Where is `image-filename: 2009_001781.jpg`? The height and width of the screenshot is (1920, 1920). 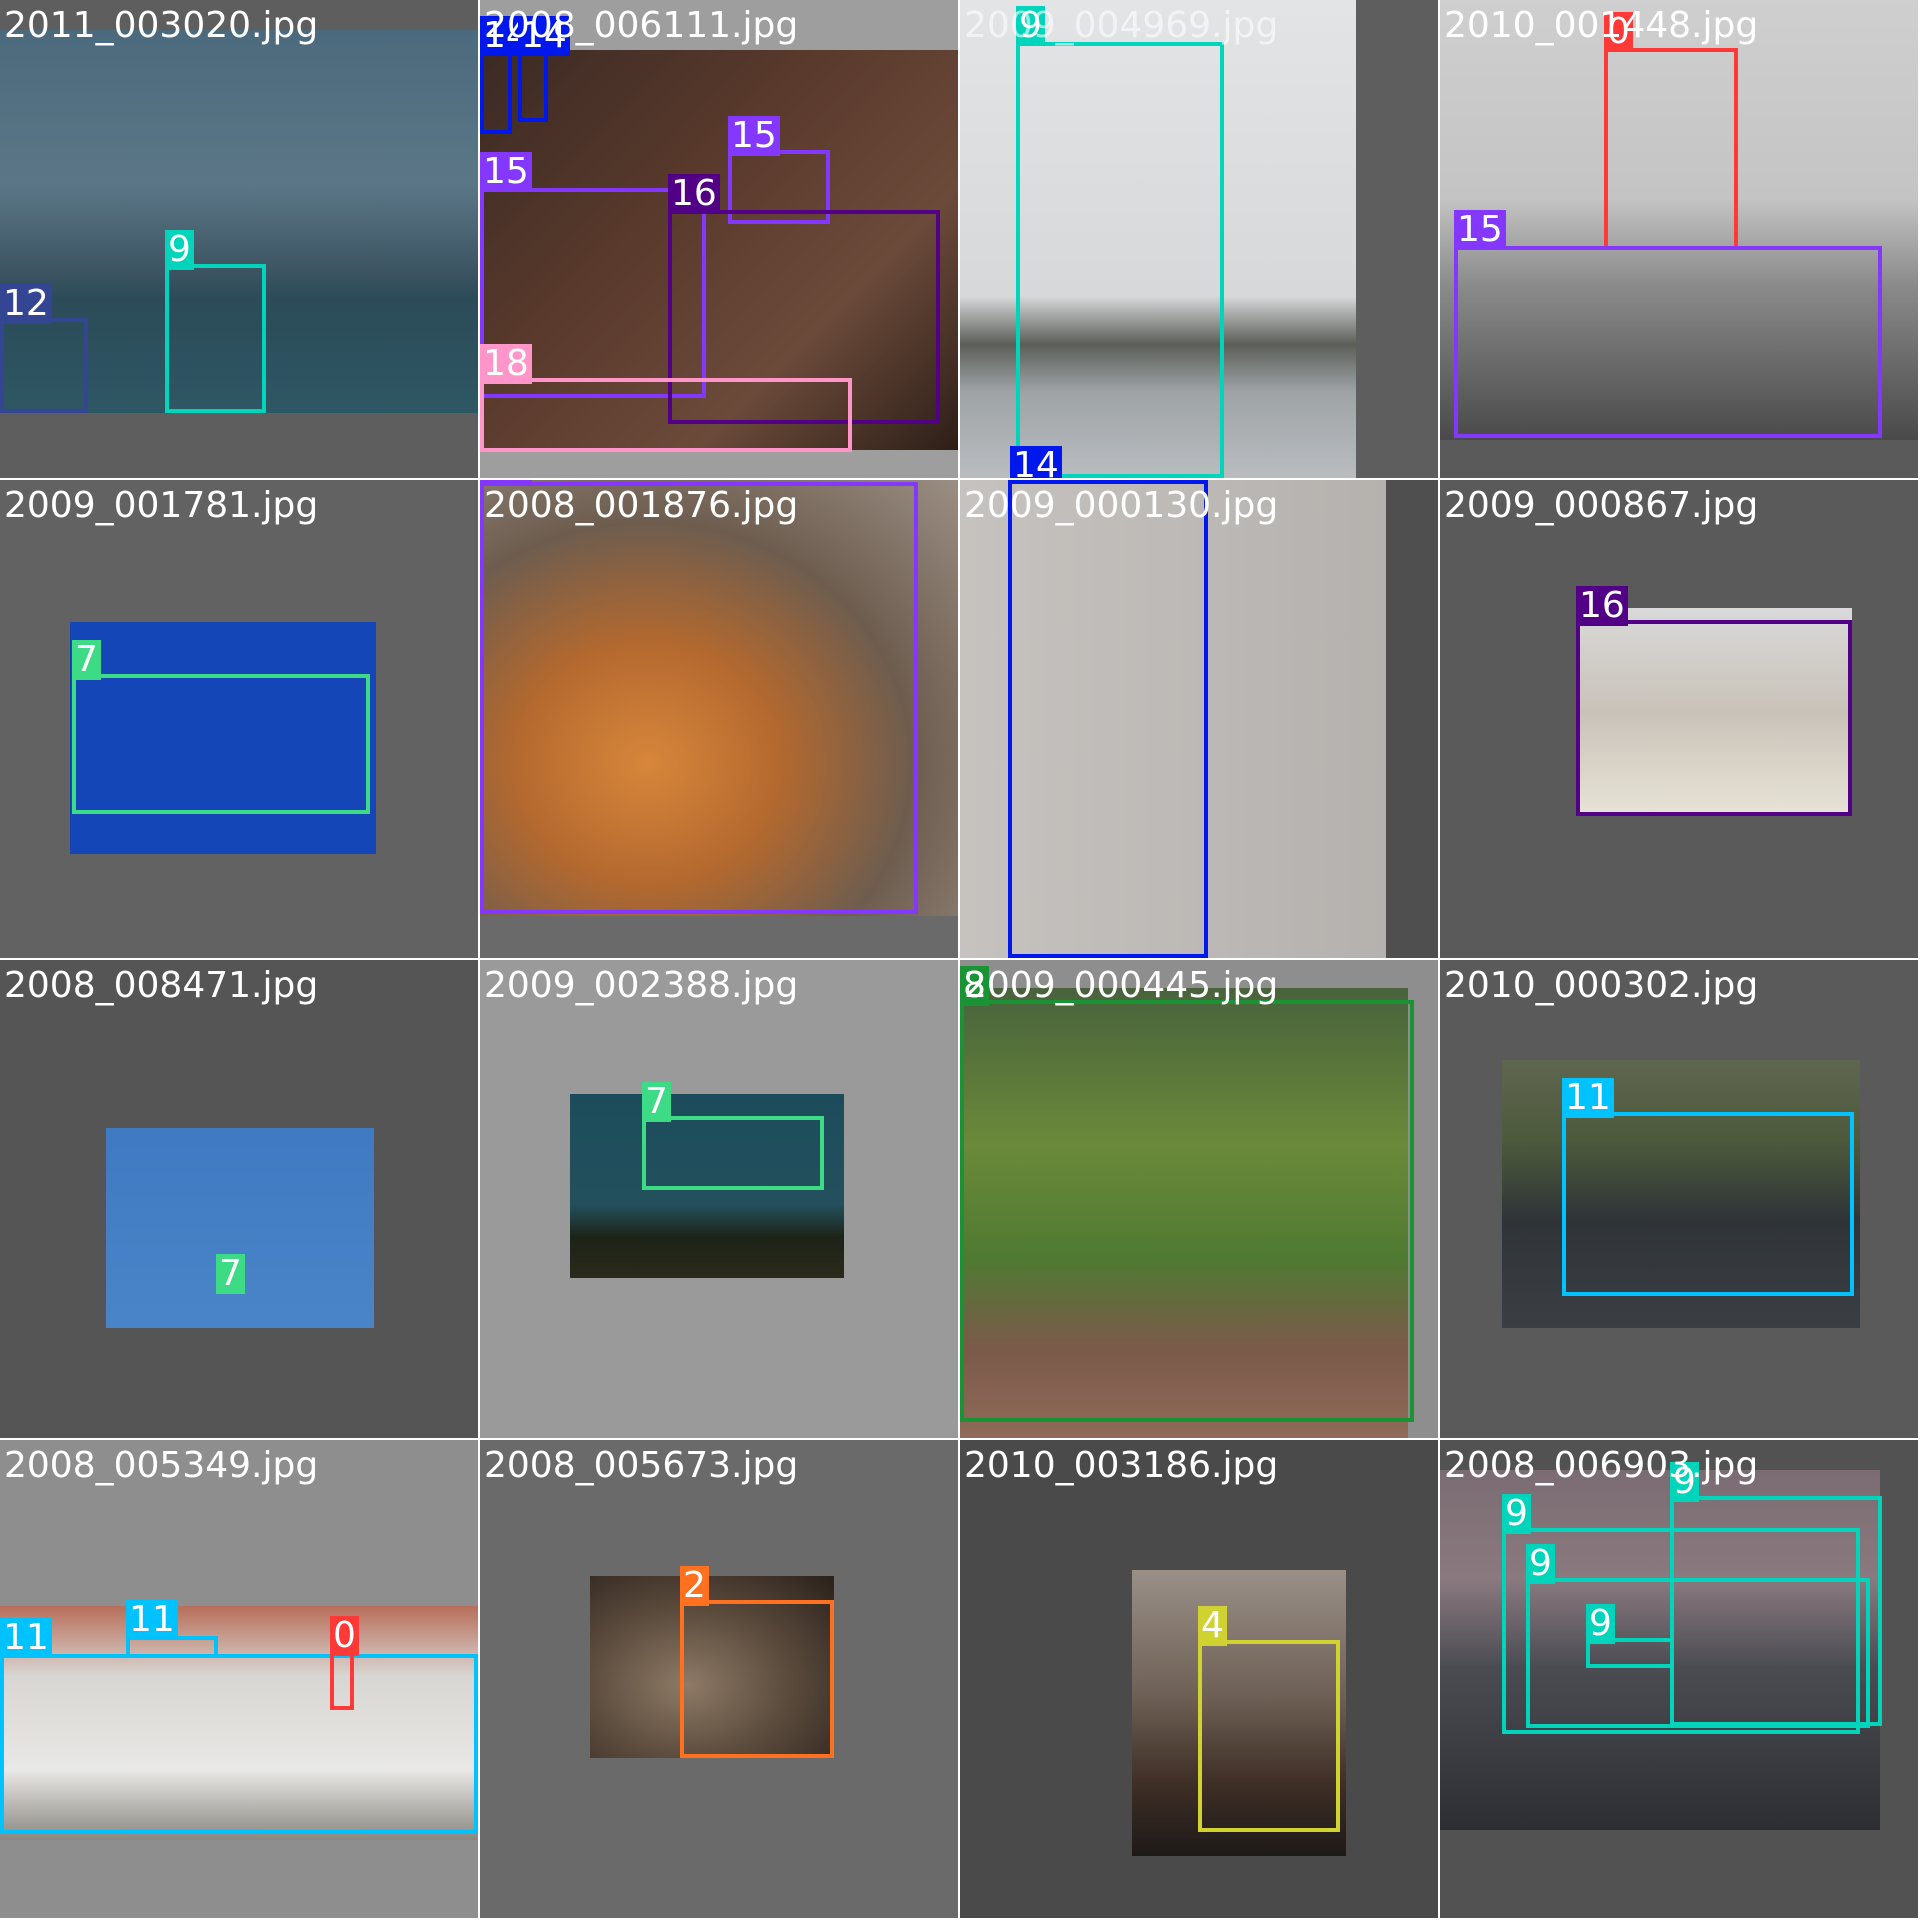
image-filename: 2009_001781.jpg is located at coordinates (161, 505).